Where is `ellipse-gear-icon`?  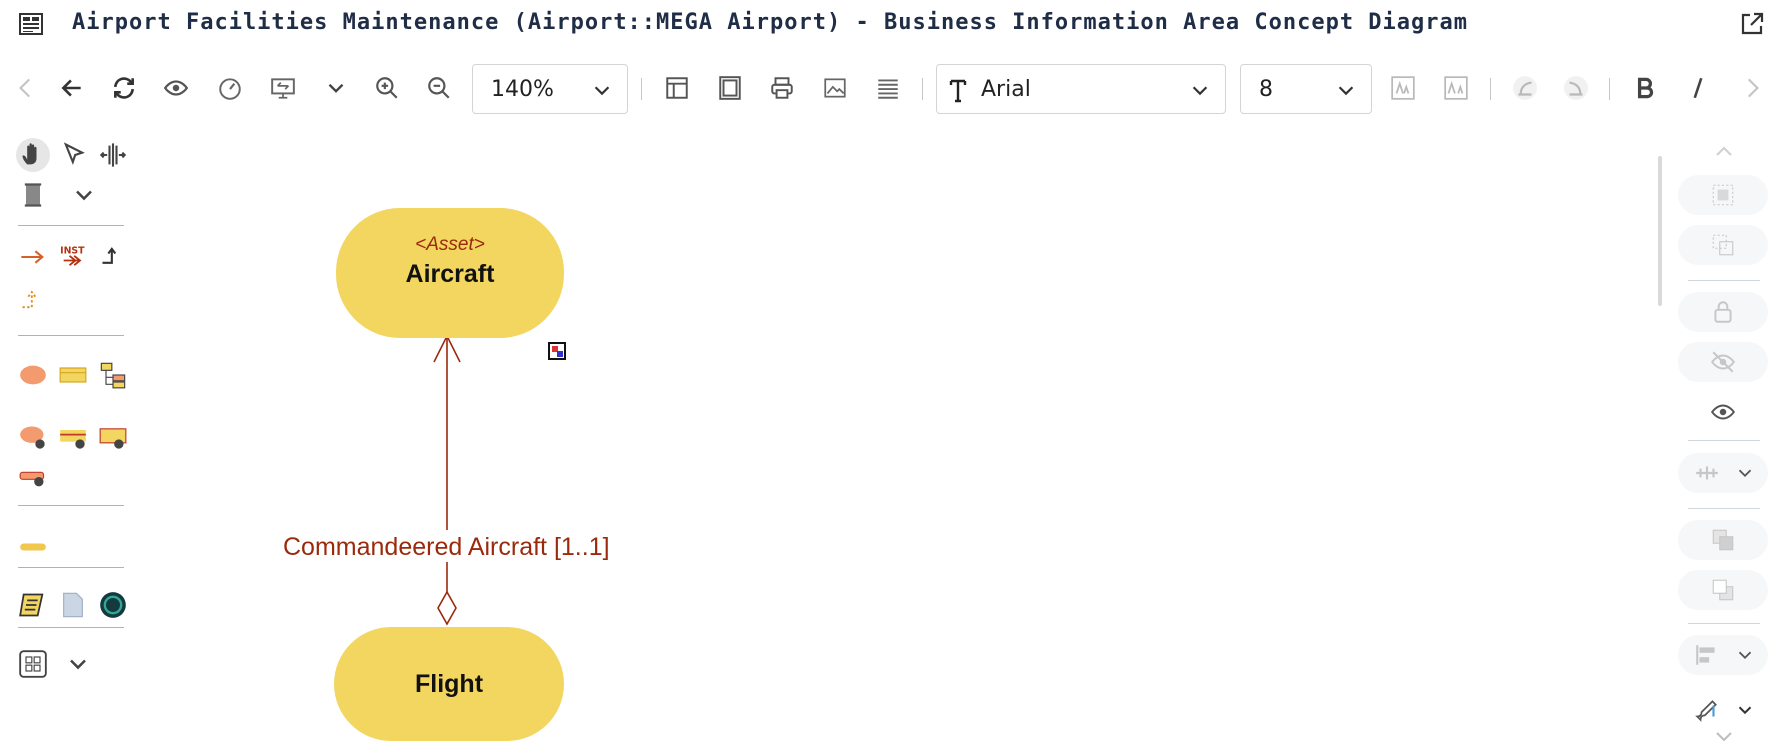
ellipse-gear-icon is located at coordinates (33, 437).